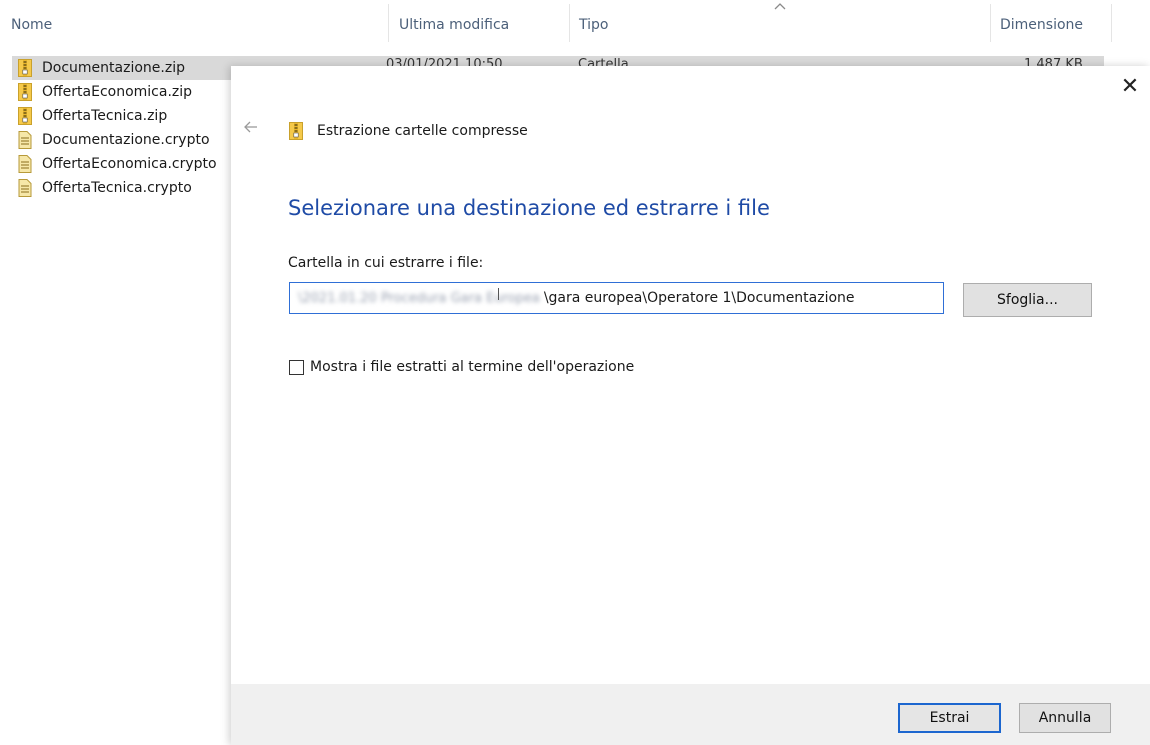  I want to click on dialog-titlebar: Estrazione cartelle compresse, so click(408, 131).